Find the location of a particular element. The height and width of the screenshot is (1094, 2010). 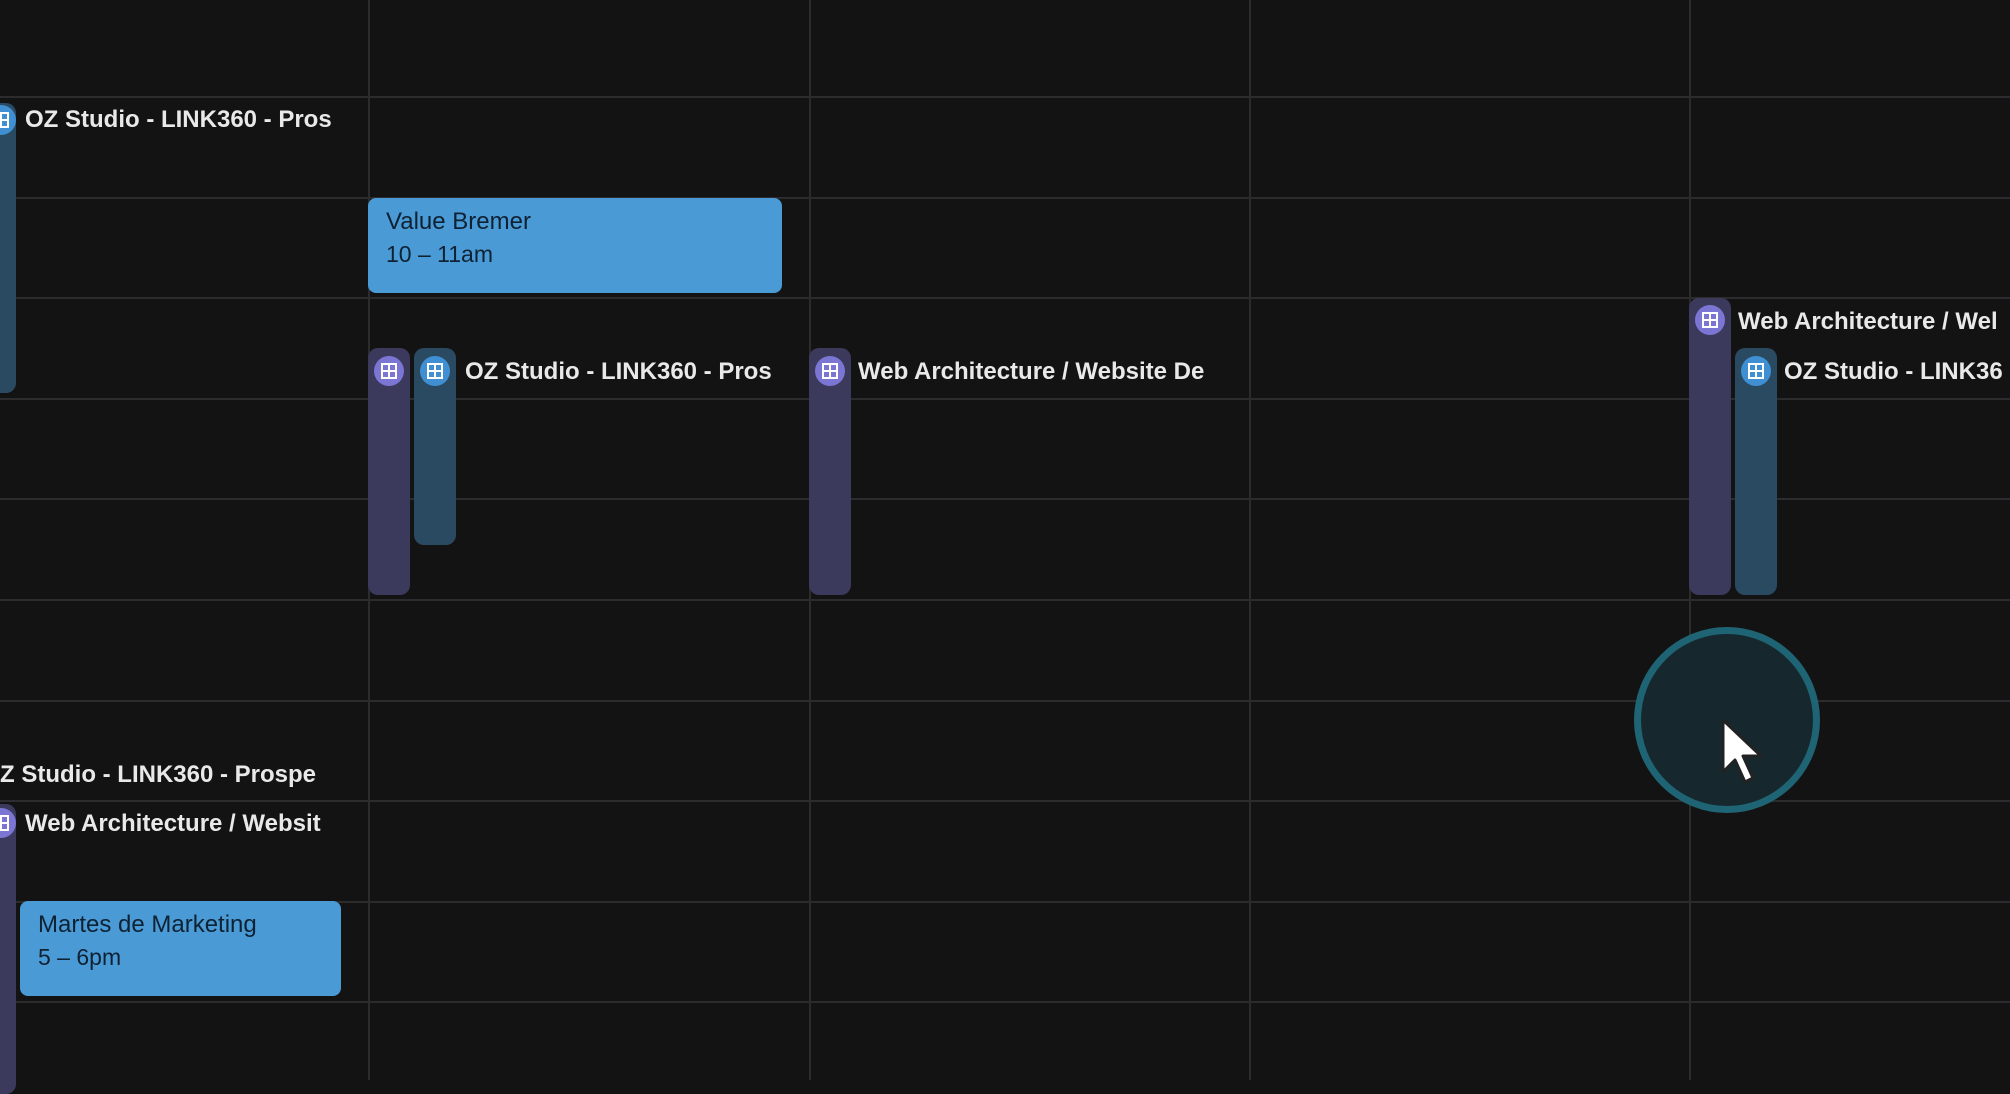

event-title: Martes de Marketing is located at coordinates (147, 924).